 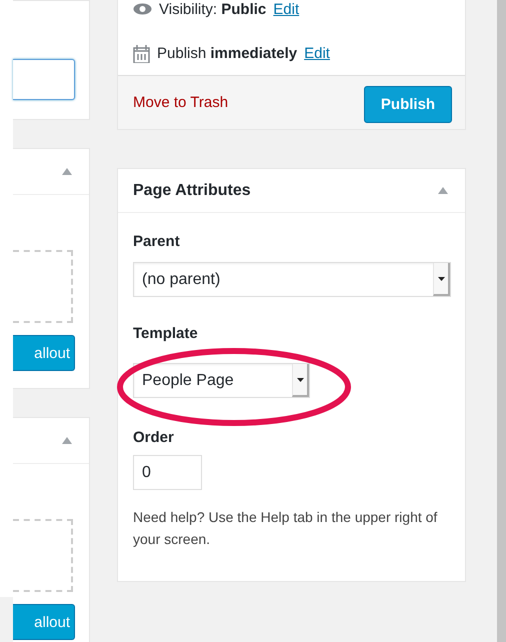 I want to click on move-to-trash-link: Move to Trash, so click(x=180, y=102).